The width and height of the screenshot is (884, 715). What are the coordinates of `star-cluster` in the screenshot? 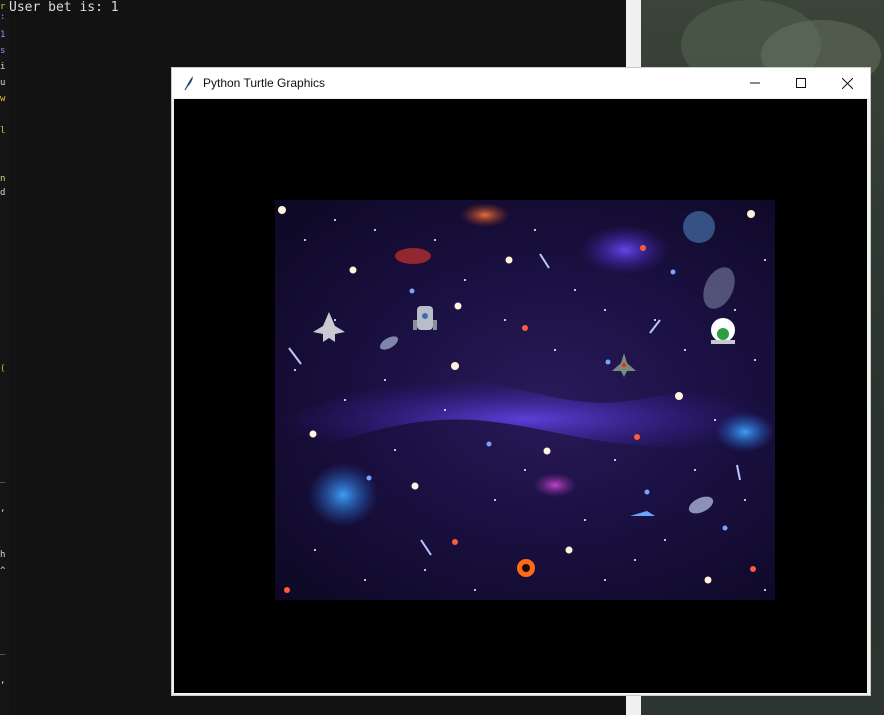 It's located at (699, 227).